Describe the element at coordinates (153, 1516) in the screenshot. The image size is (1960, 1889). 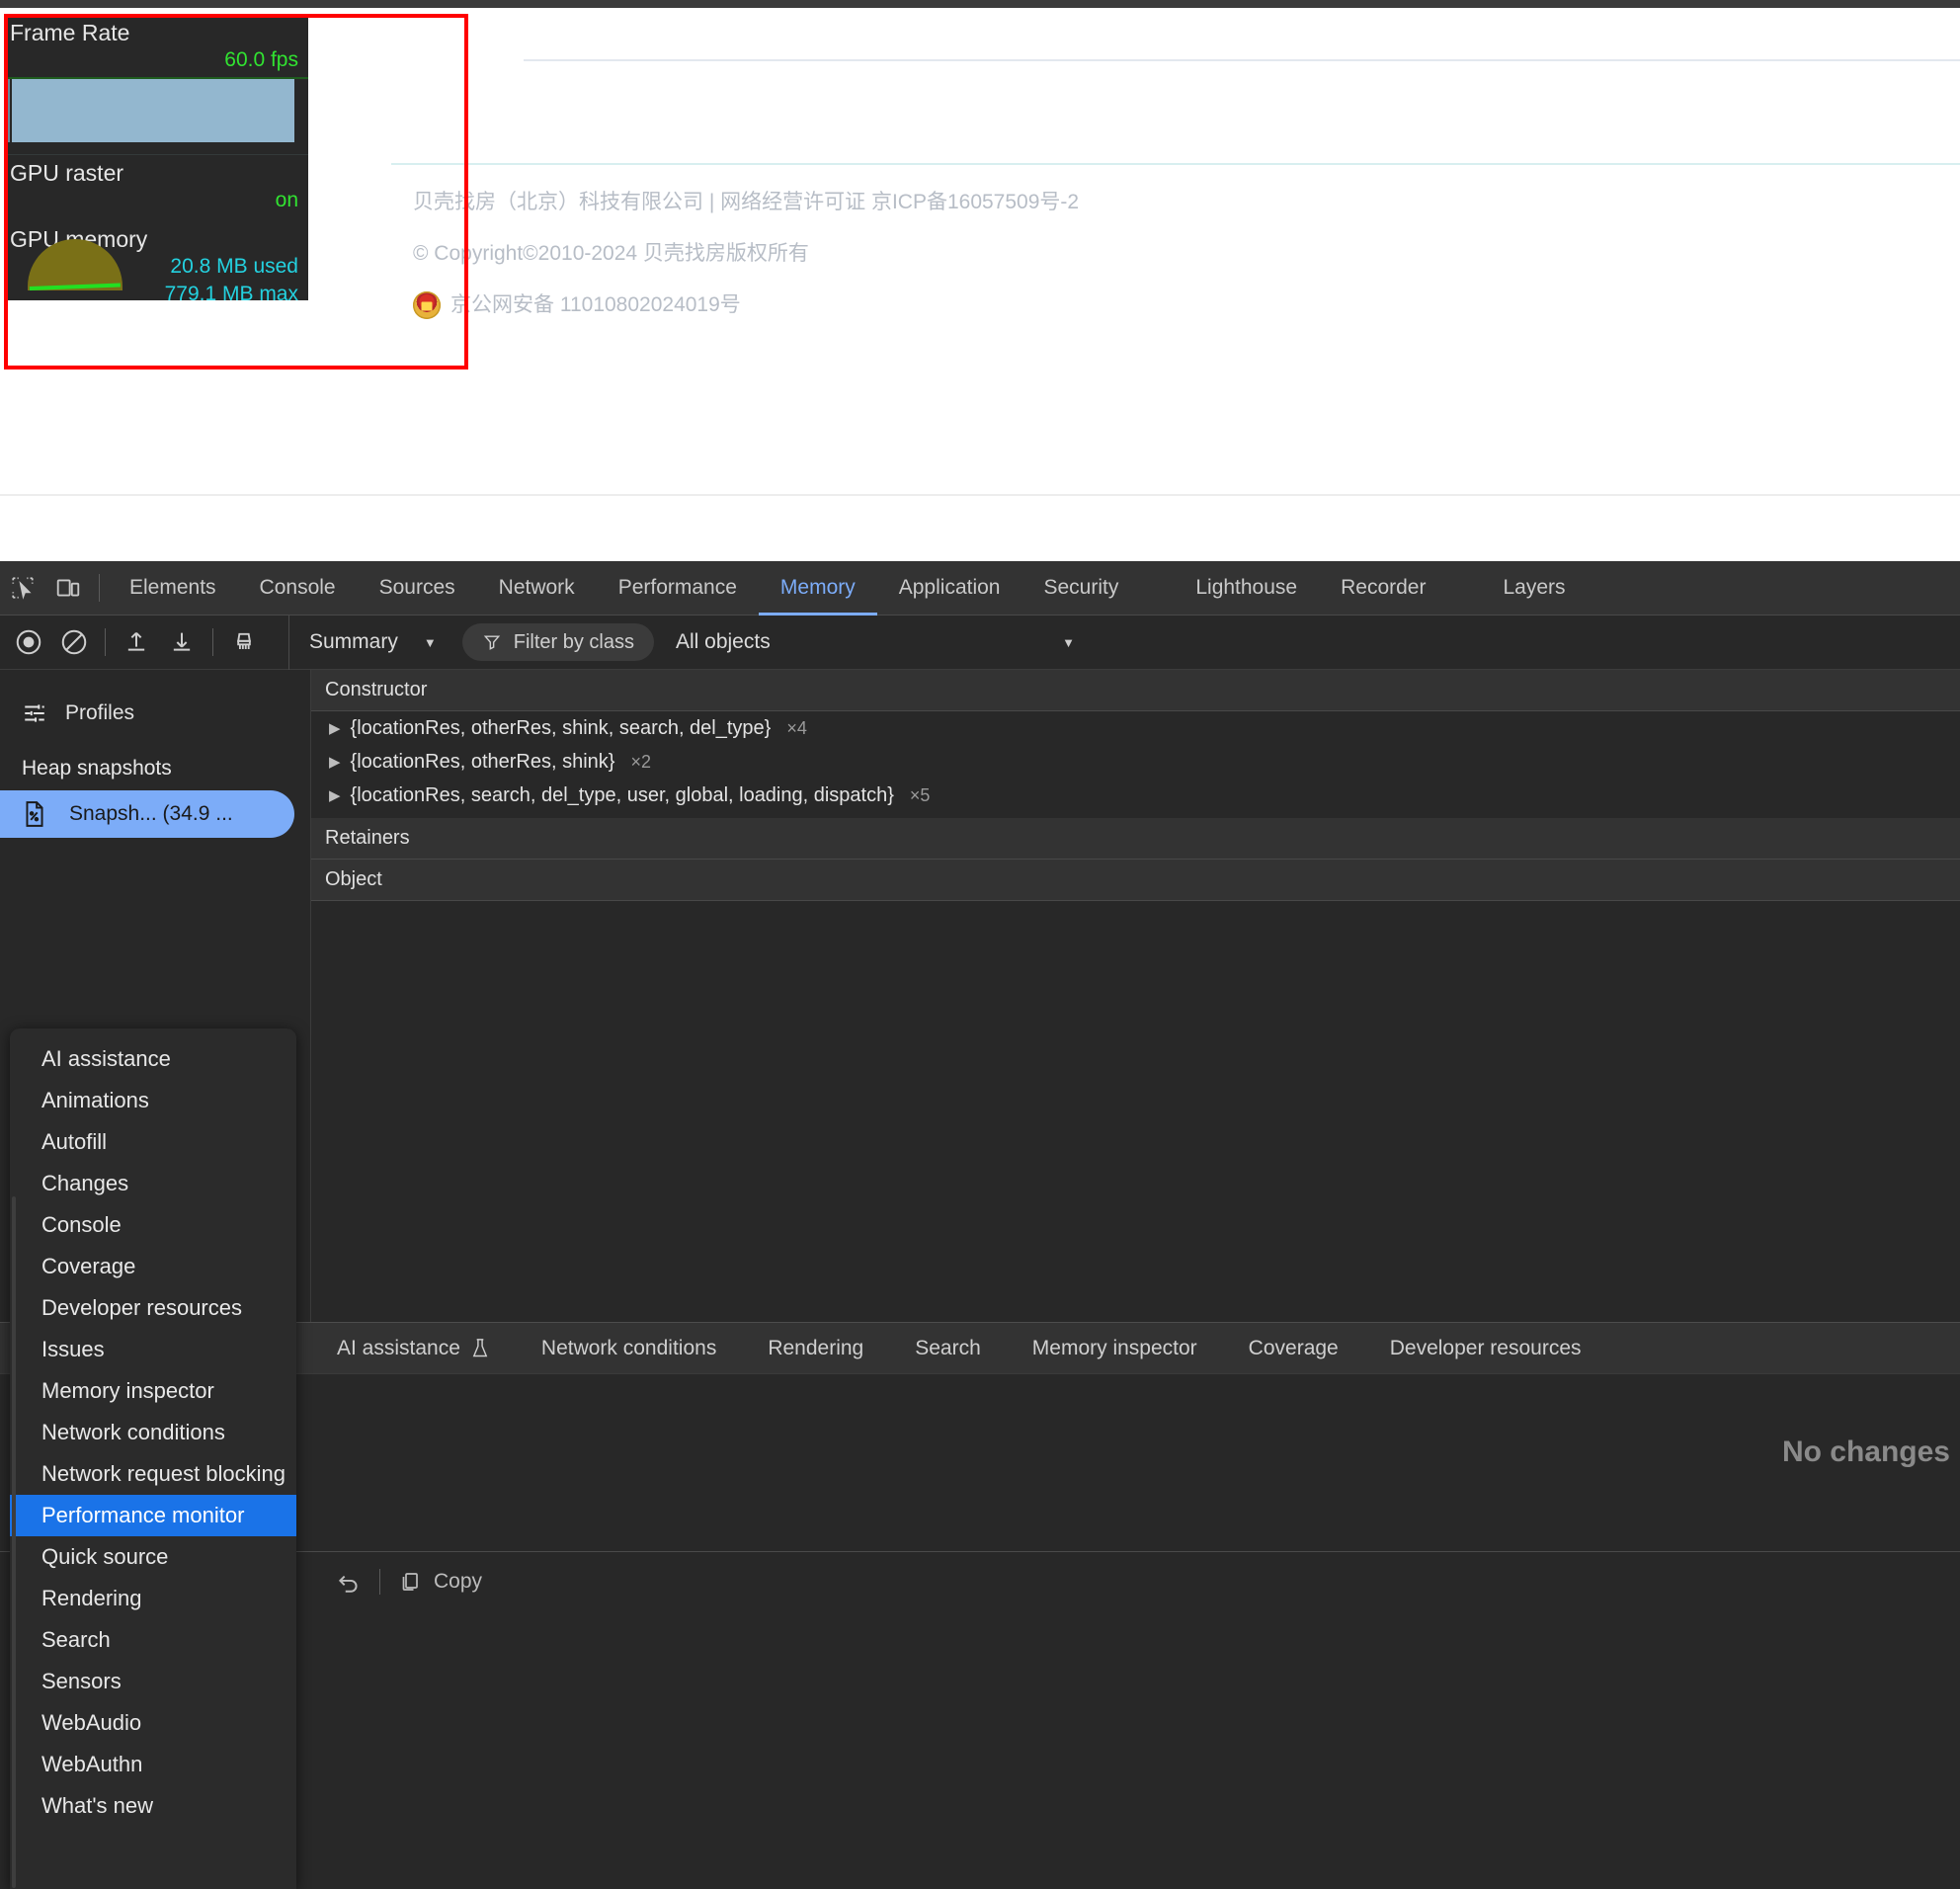
I see `menu-item-performance-monitor: Performance monitor` at that location.